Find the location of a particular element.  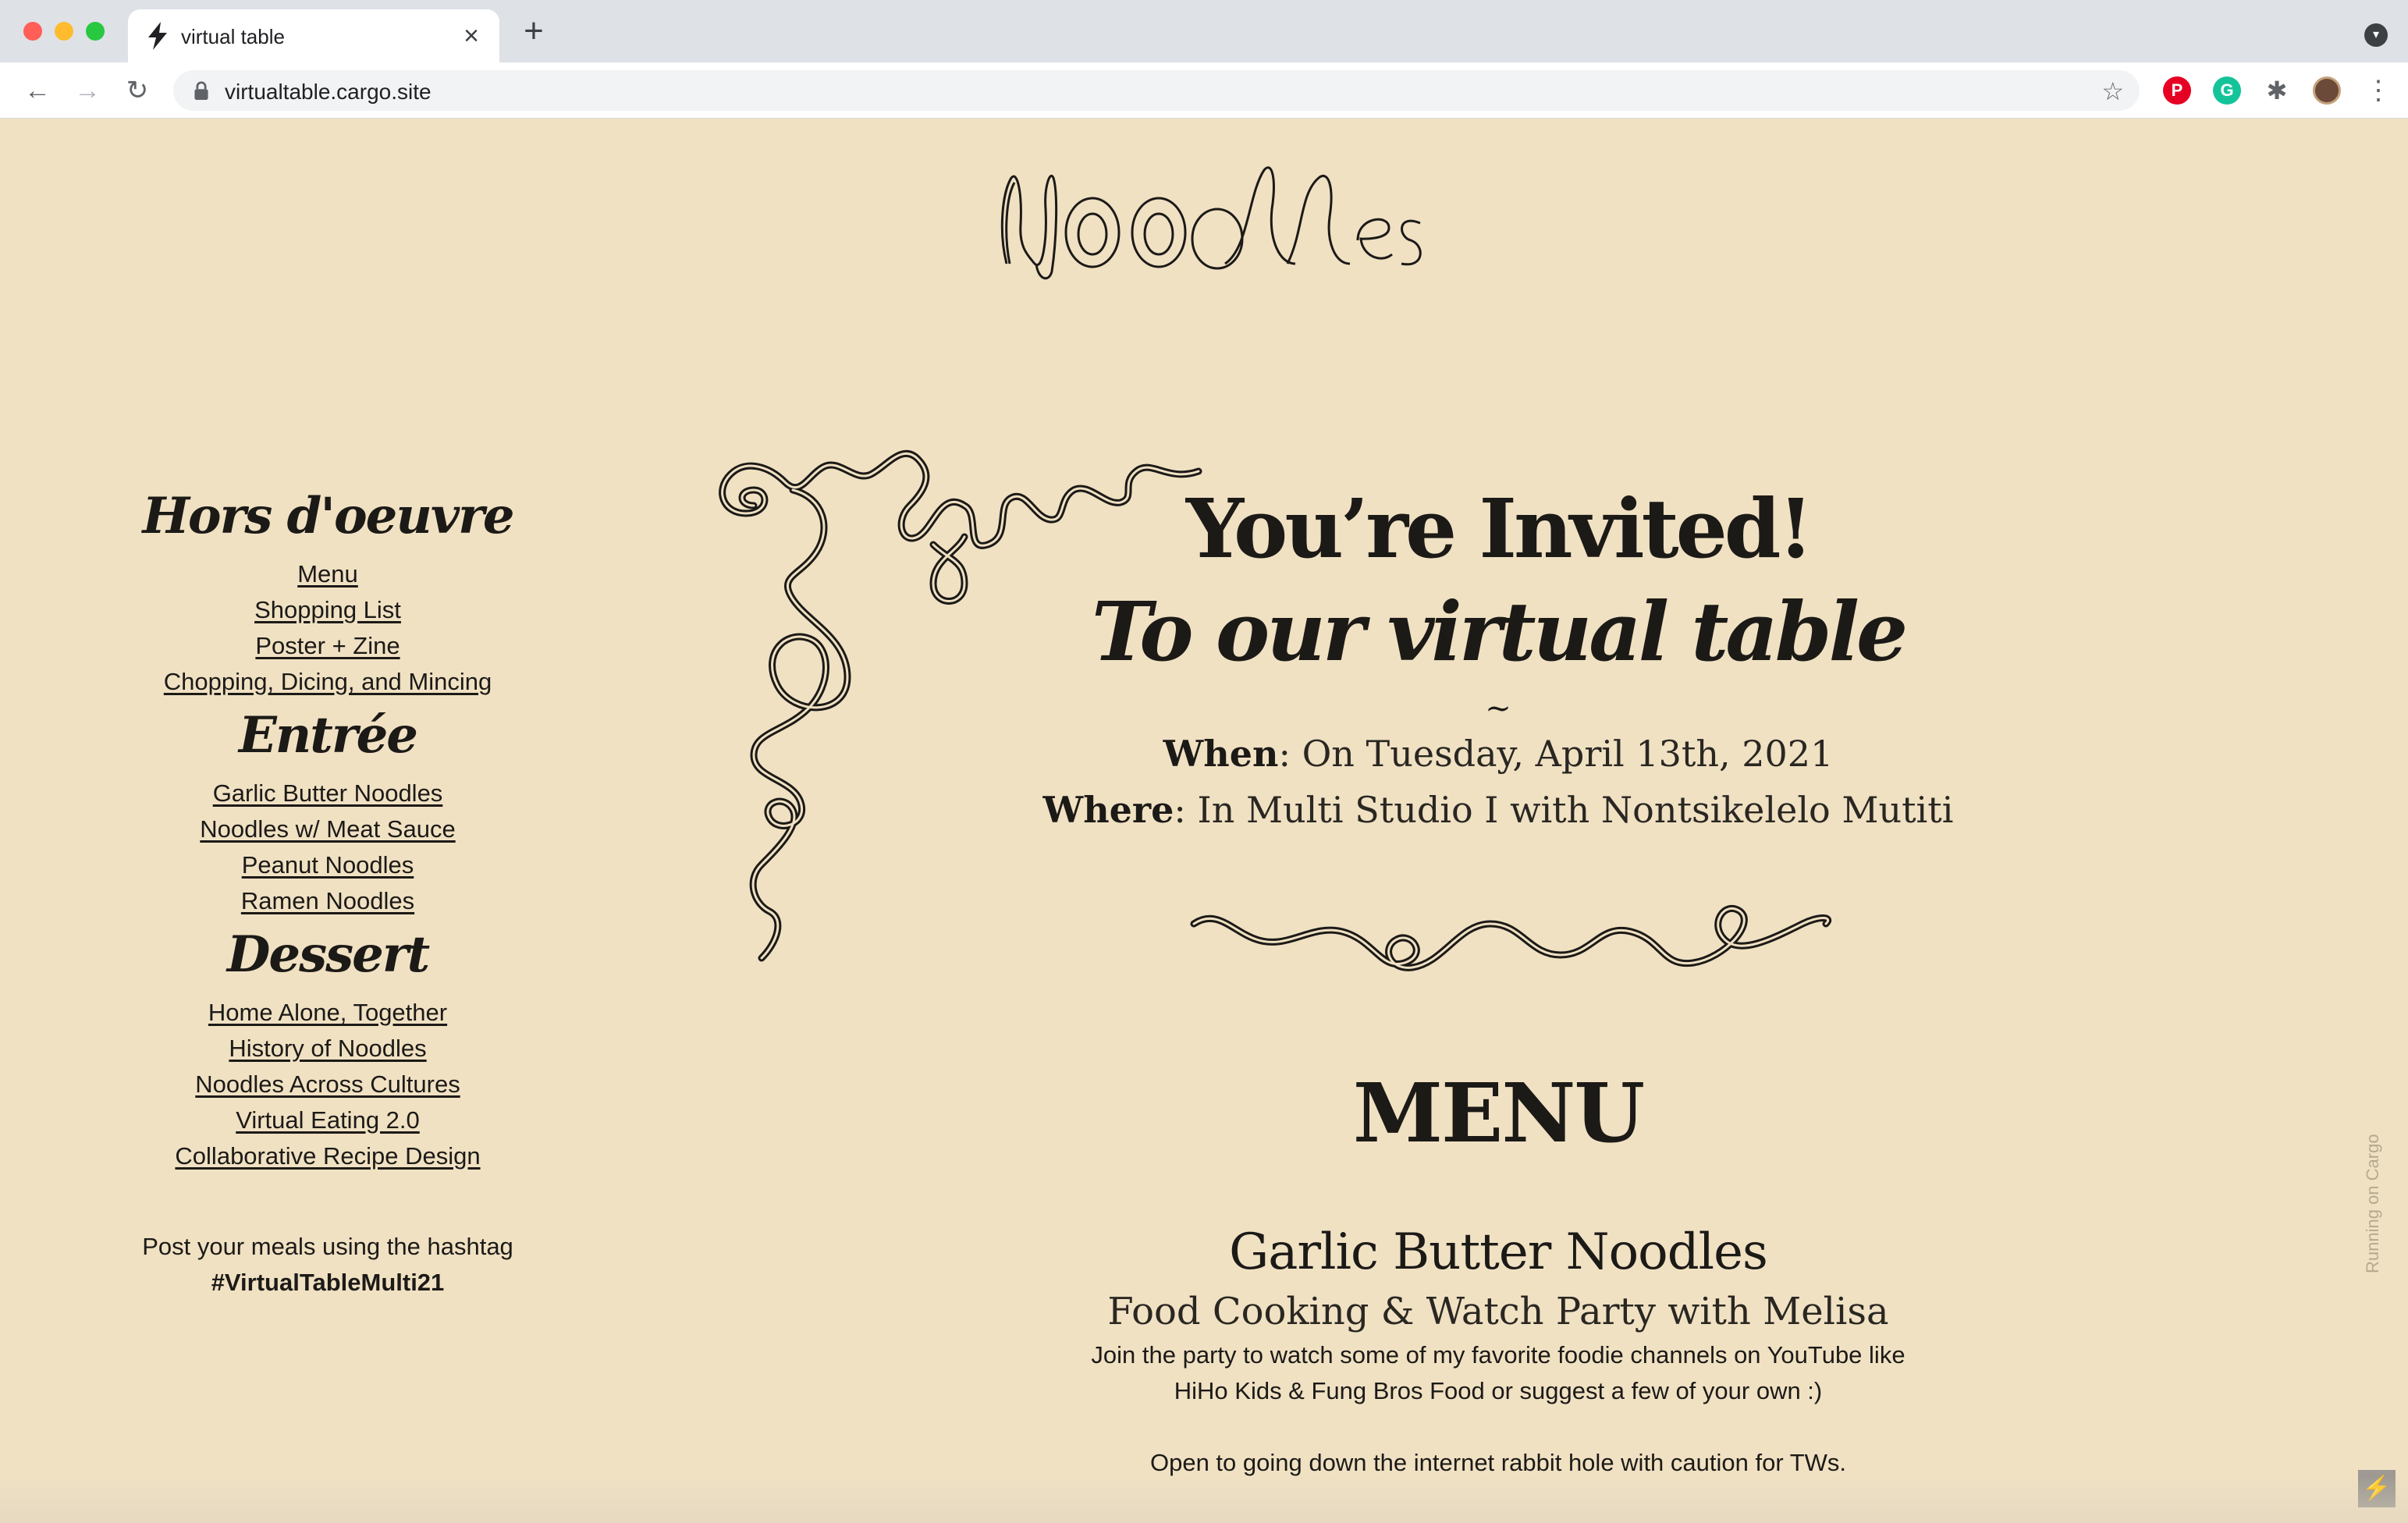

pinterest-extension-icon: P is located at coordinates (2177, 90).